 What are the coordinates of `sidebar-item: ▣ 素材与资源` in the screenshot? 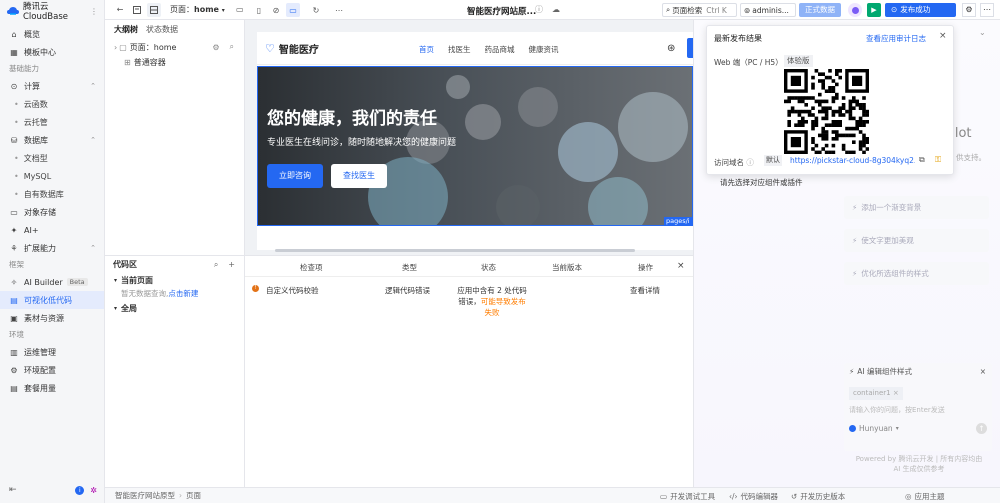 It's located at (52, 318).